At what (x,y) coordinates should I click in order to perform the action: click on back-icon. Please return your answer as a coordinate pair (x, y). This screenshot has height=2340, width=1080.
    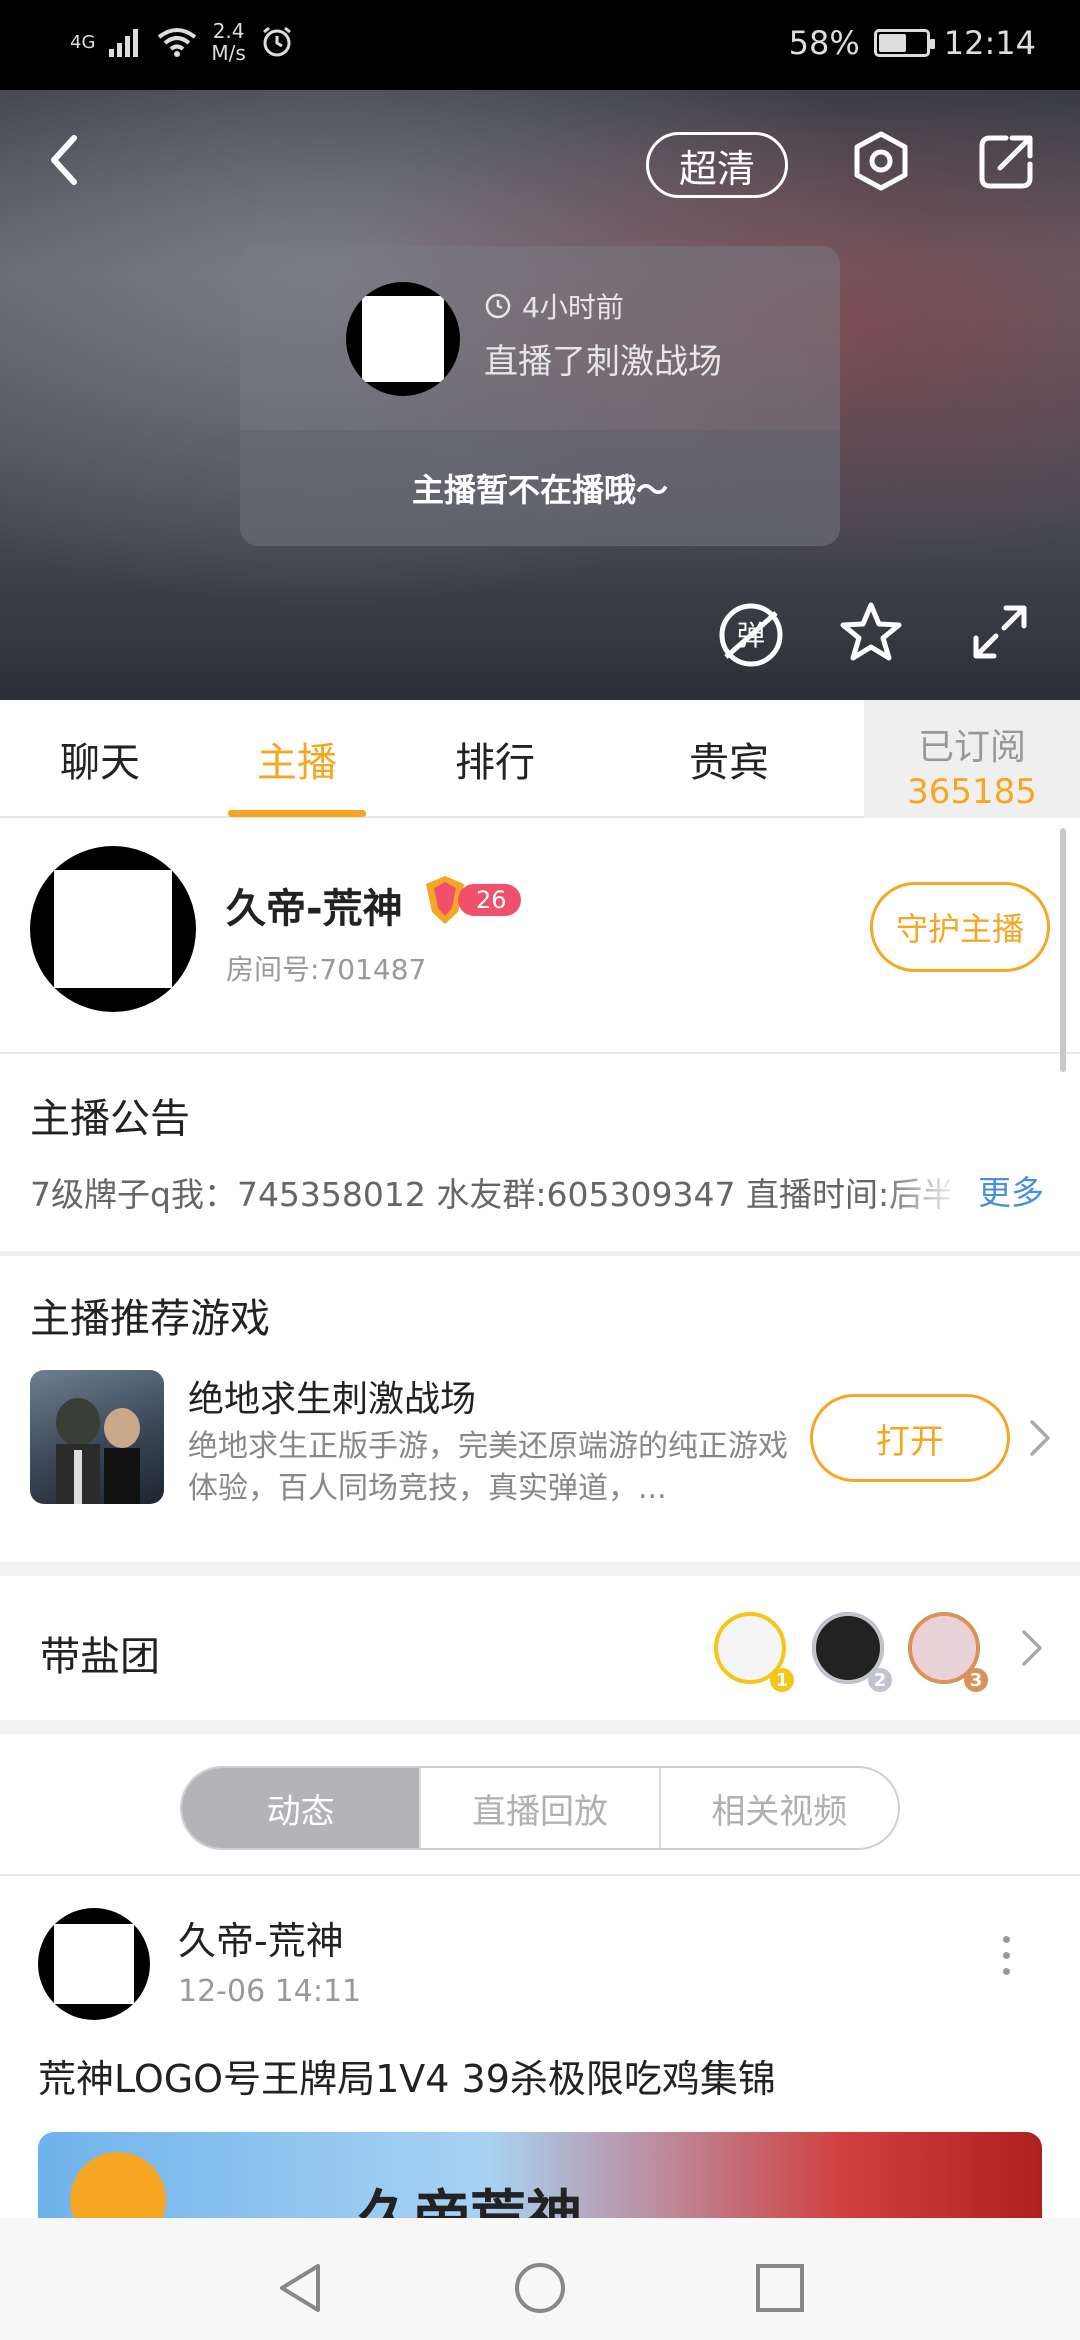
    Looking at the image, I should click on (65, 160).